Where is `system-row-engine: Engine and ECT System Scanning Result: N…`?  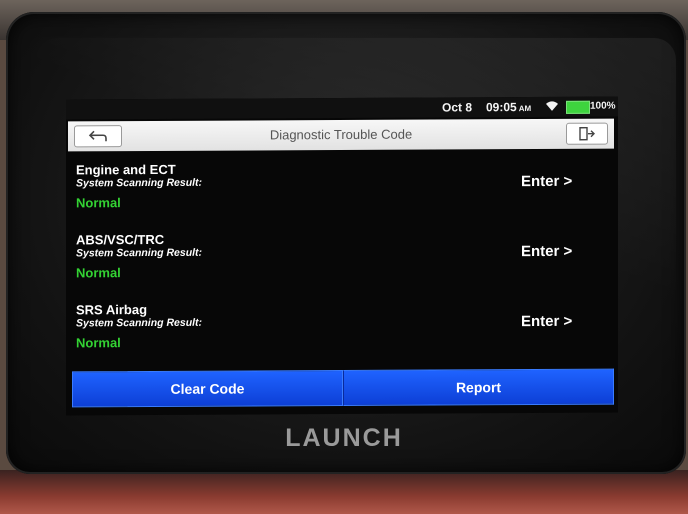 system-row-engine: Engine and ECT System Scanning Result: N… is located at coordinates (342, 187).